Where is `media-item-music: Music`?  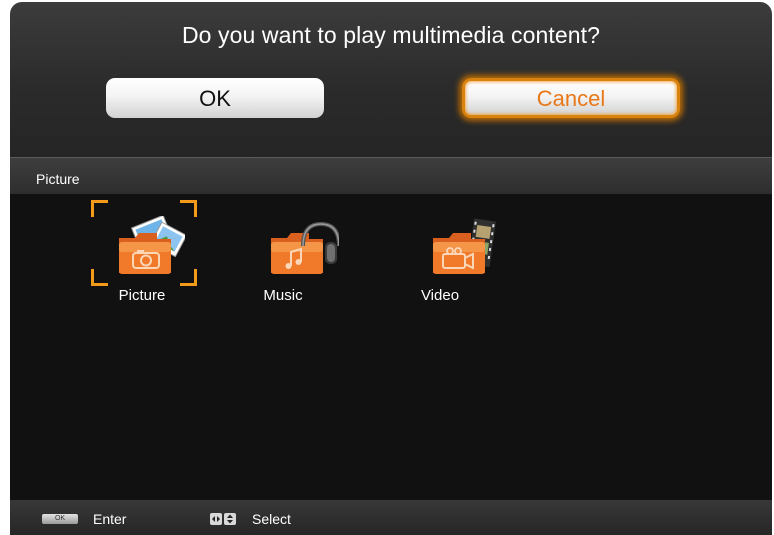 media-item-music: Music is located at coordinates (296, 253).